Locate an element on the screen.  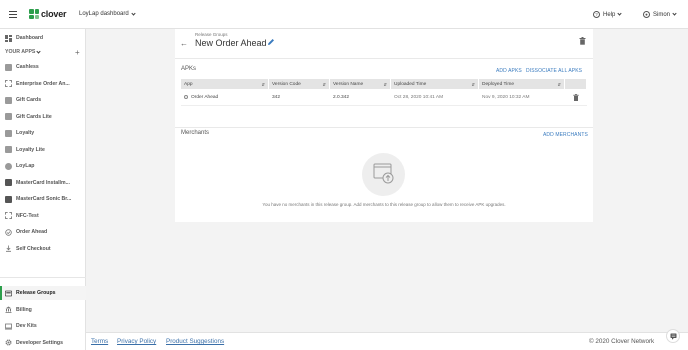
help-label: Help is located at coordinates (609, 14).